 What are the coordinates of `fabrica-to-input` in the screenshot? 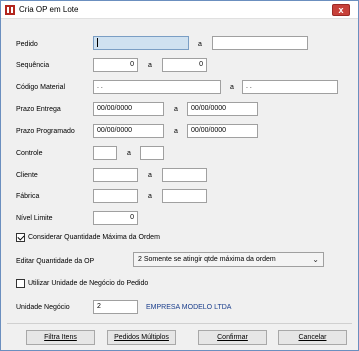 It's located at (184, 196).